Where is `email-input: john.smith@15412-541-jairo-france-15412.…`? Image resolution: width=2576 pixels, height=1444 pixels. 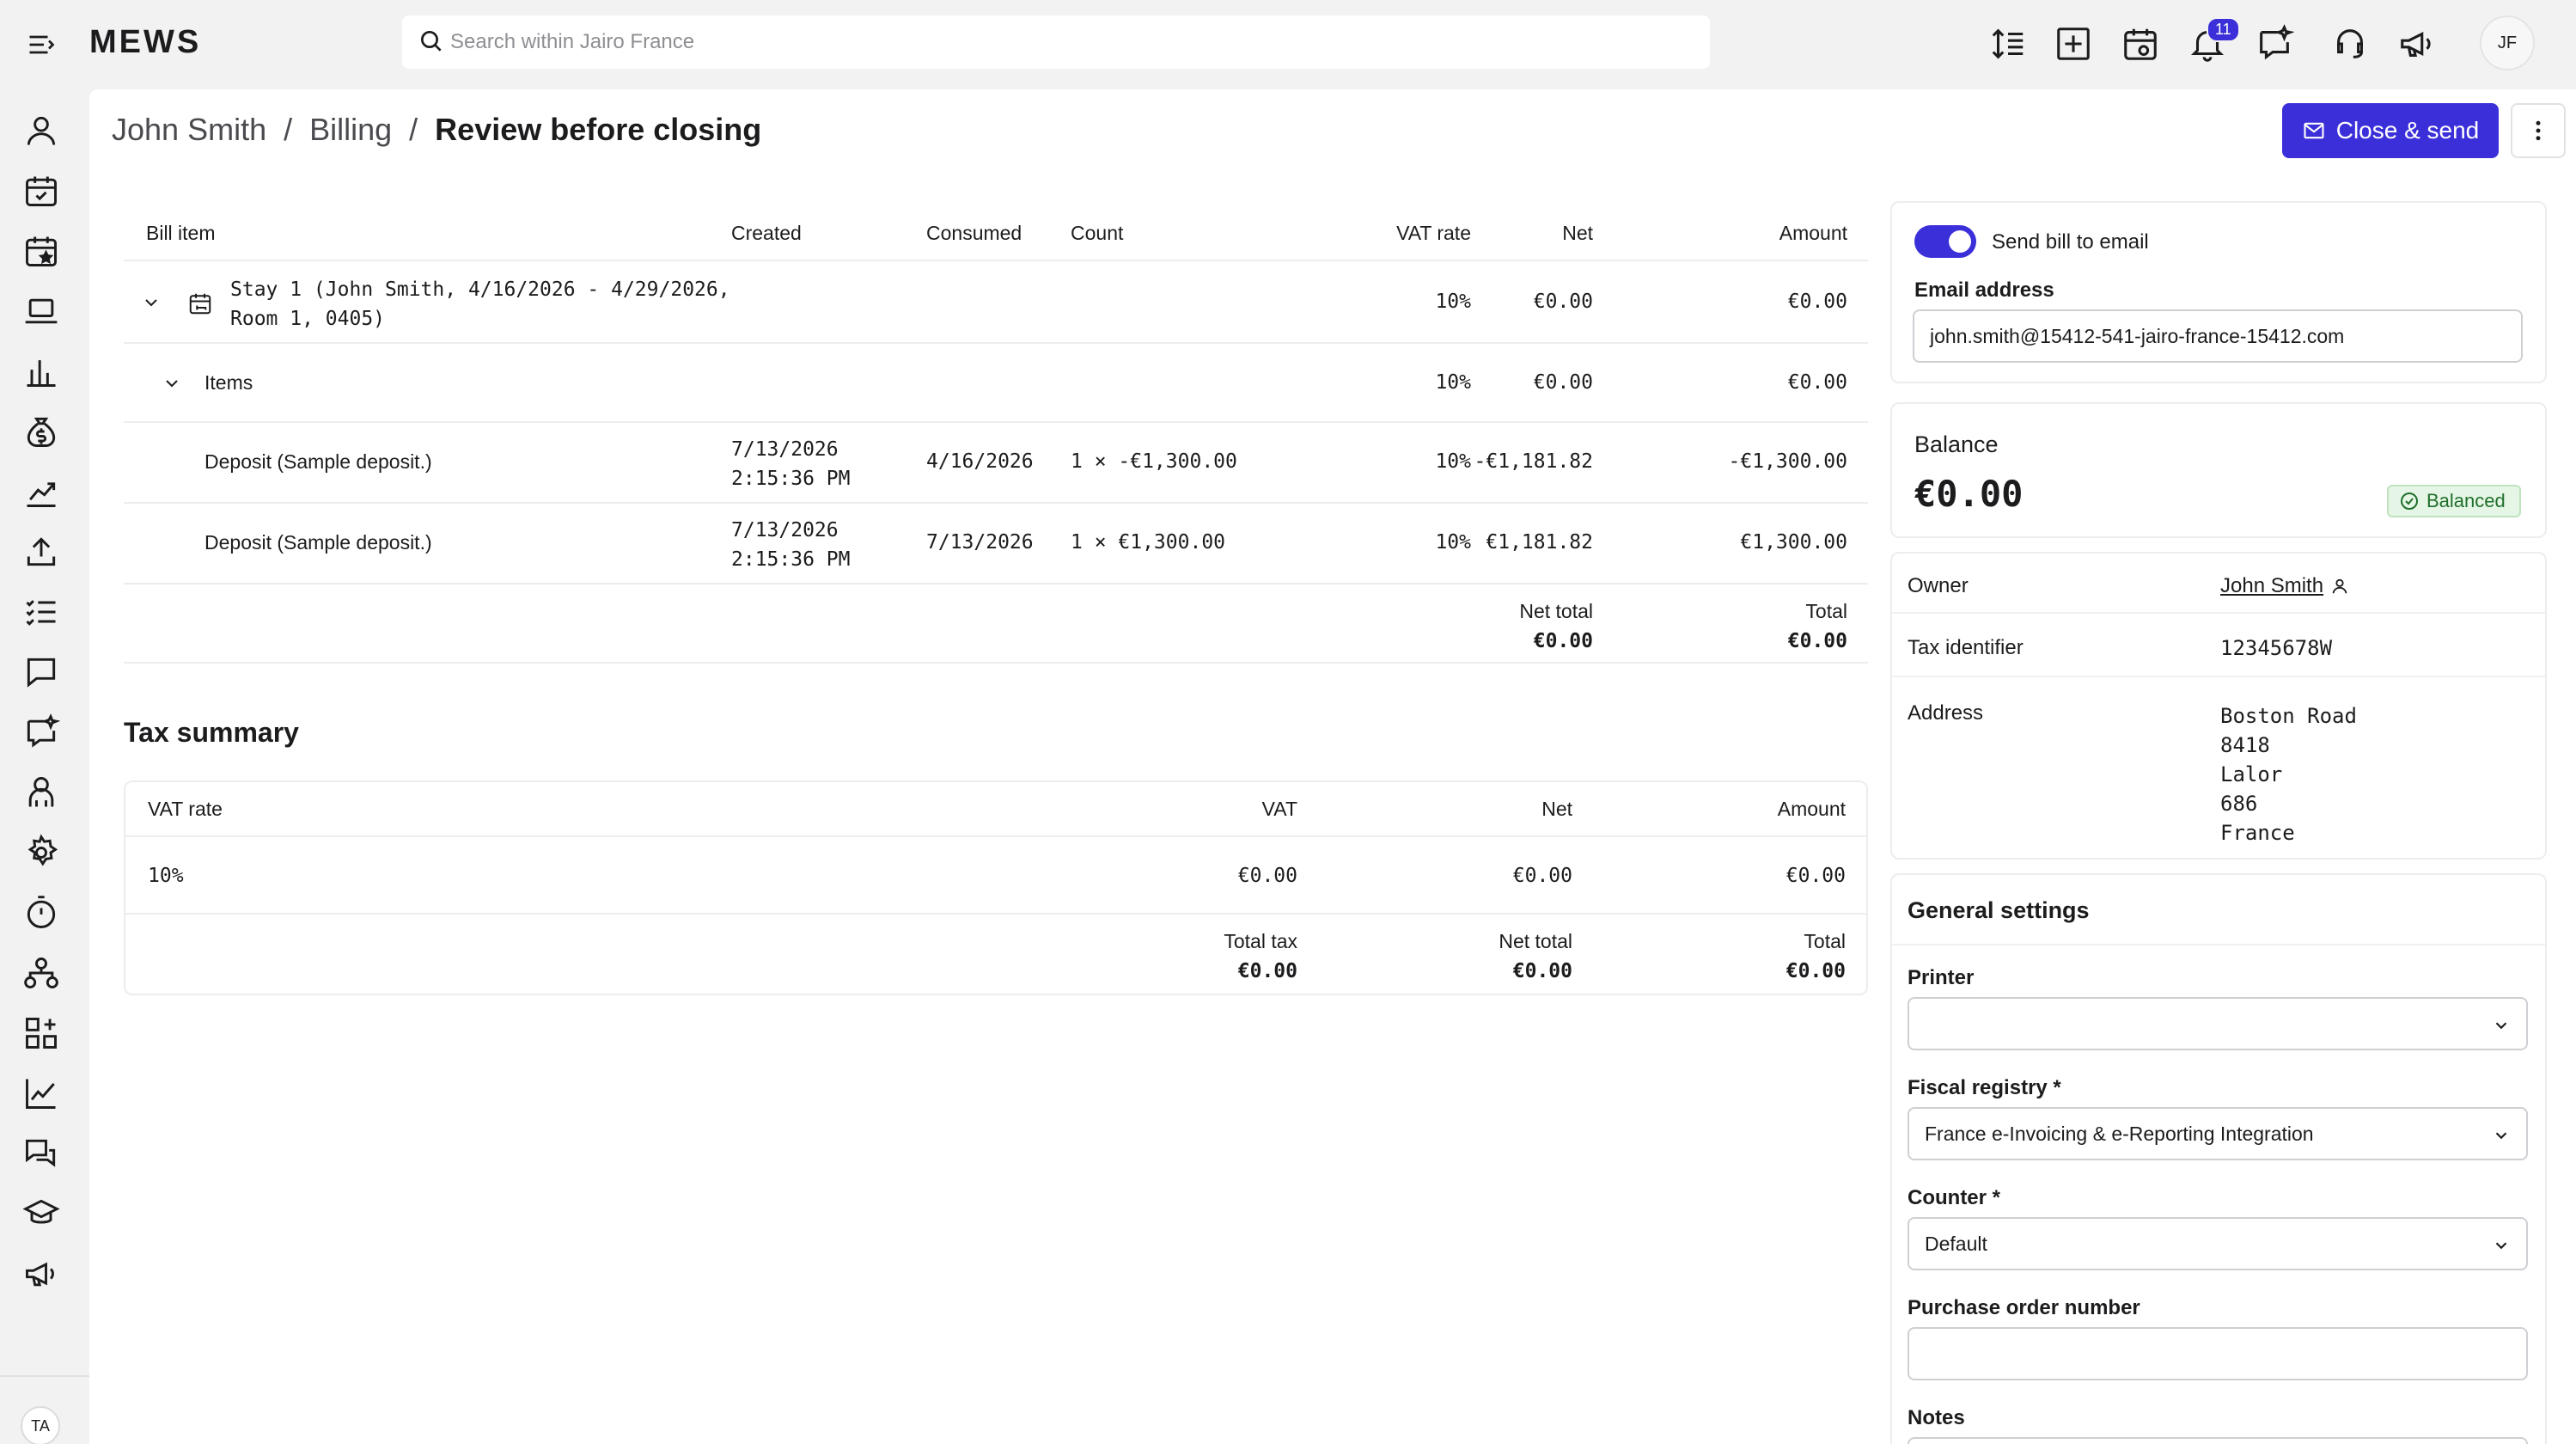
email-input: john.smith@15412-541-jairo-france-15412.… is located at coordinates (2218, 336).